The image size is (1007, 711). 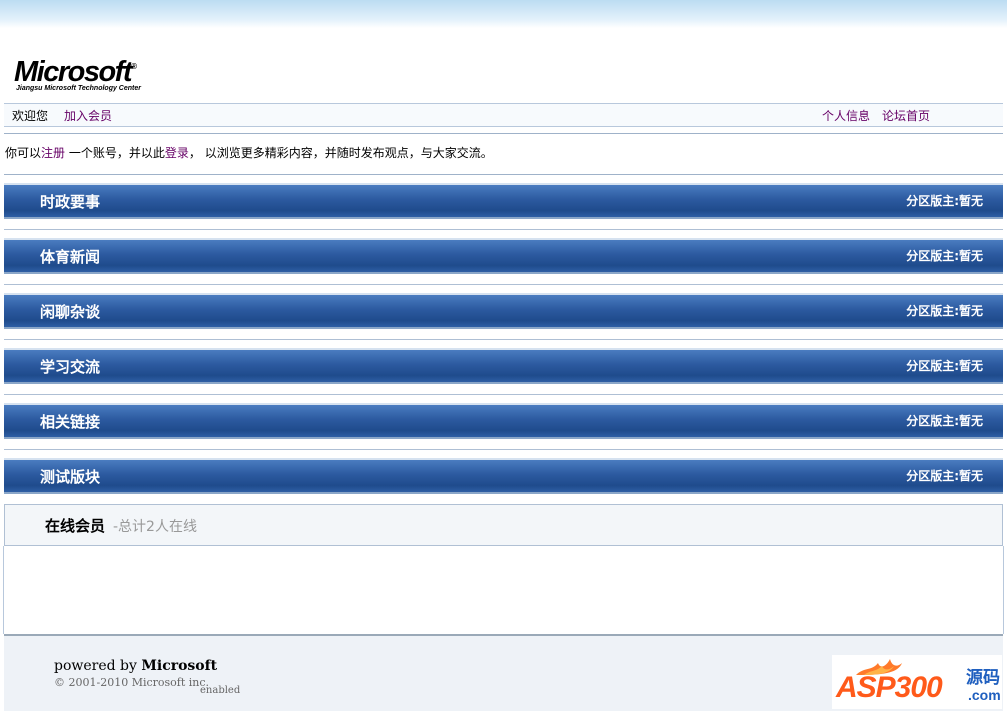 I want to click on enabled-text: enabled, so click(x=220, y=690).